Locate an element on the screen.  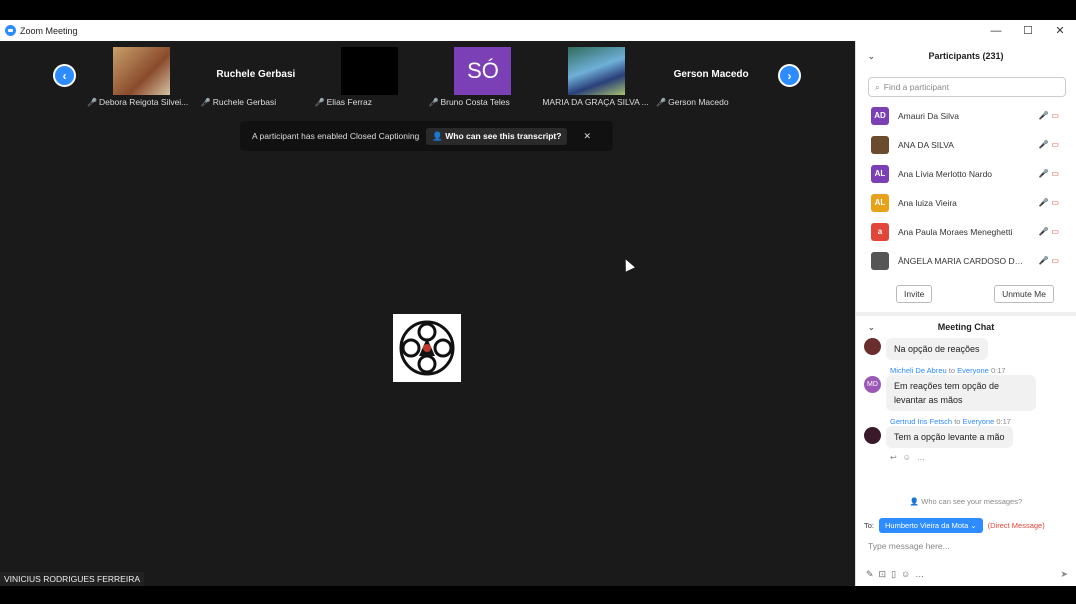
file-icon: ▯ is located at coordinates (896, 574).